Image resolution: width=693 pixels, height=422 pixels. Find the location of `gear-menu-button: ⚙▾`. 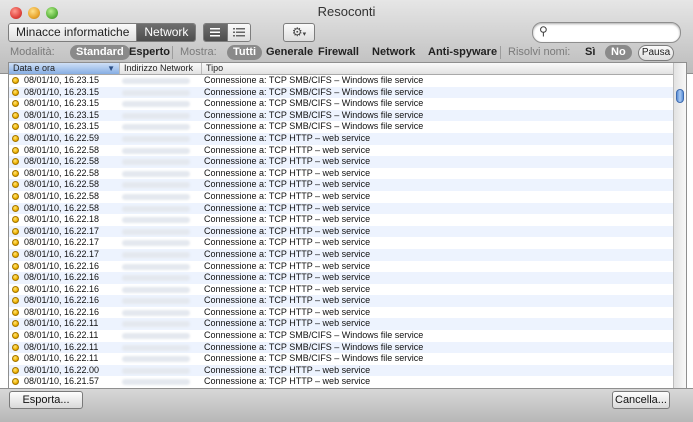

gear-menu-button: ⚙▾ is located at coordinates (299, 32).